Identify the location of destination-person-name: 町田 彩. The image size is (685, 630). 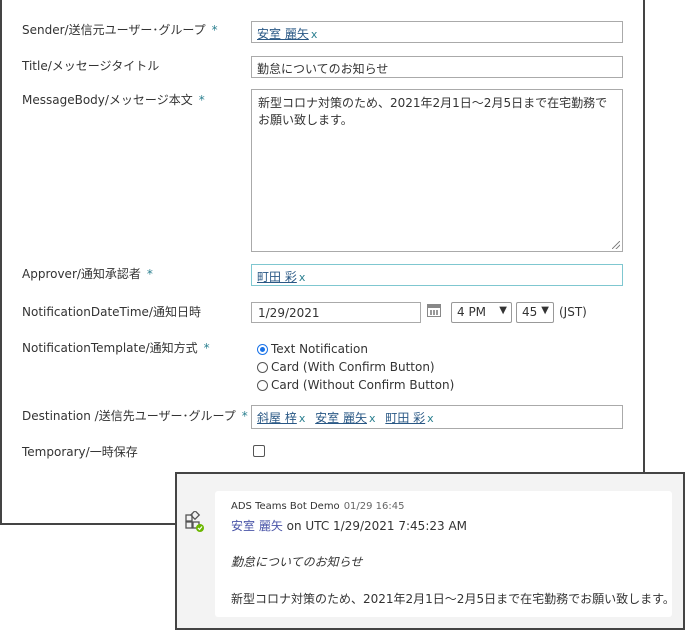
(405, 418).